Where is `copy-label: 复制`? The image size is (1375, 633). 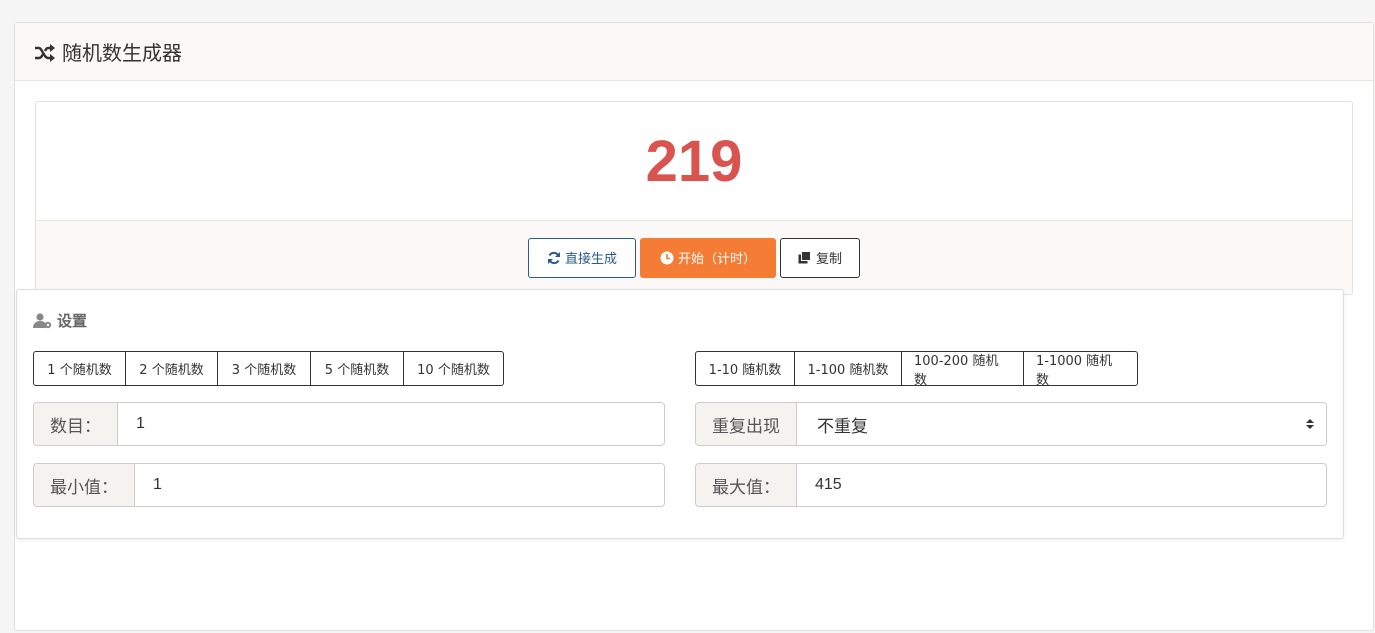
copy-label: 复制 is located at coordinates (828, 259).